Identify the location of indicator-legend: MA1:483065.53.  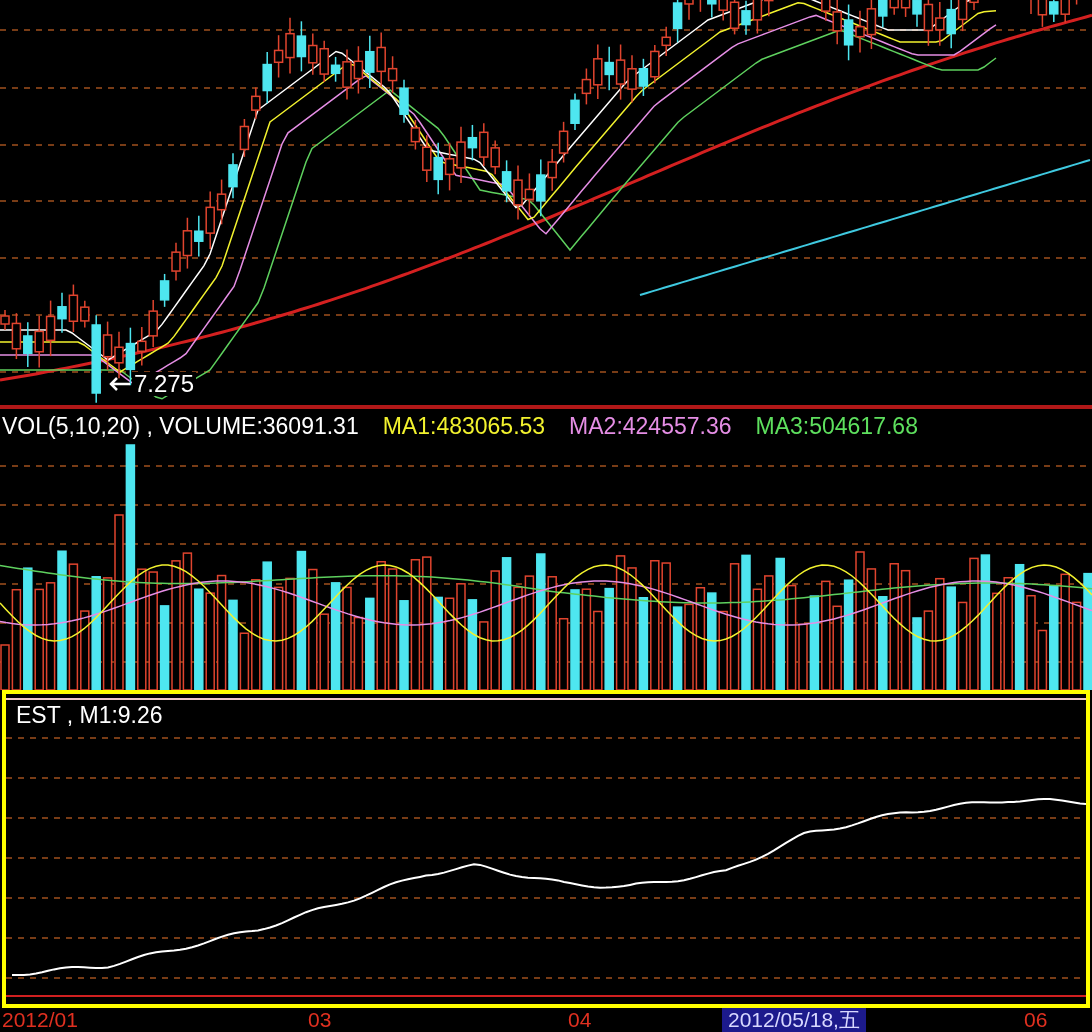
(464, 426).